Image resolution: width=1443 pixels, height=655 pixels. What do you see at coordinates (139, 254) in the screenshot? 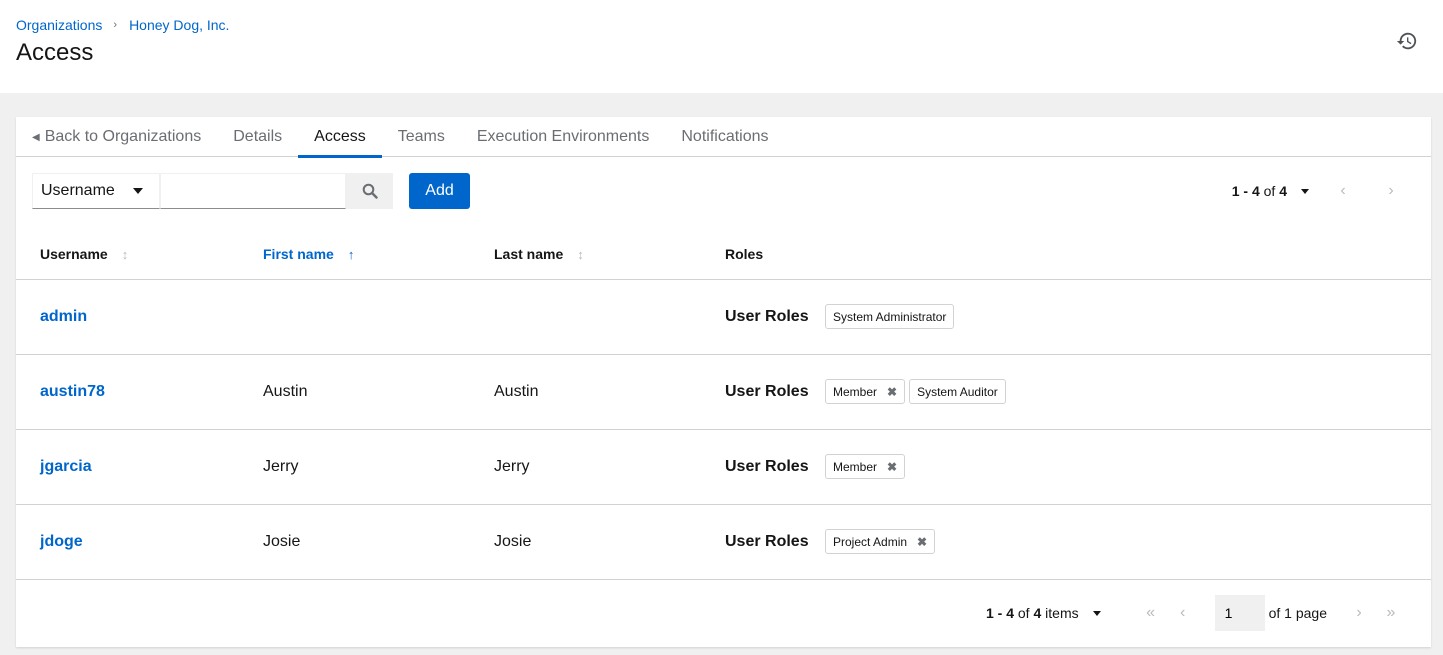
I see `column-header-username: Username ↕` at bounding box center [139, 254].